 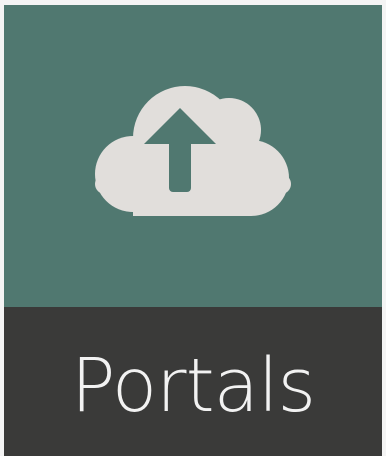 What do you see at coordinates (193, 151) in the screenshot?
I see `cloud-upload-icon` at bounding box center [193, 151].